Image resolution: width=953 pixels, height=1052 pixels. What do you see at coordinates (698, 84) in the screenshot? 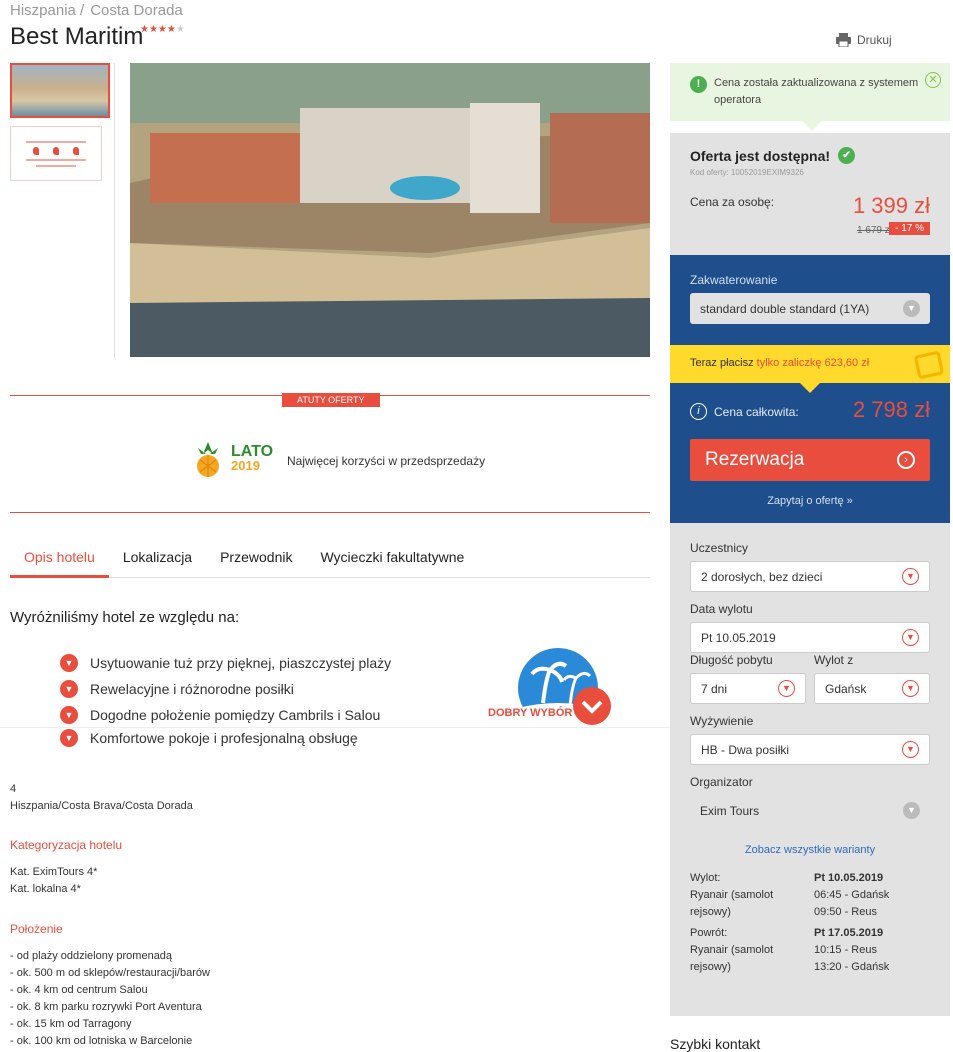
I see `alert-icon: !` at bounding box center [698, 84].